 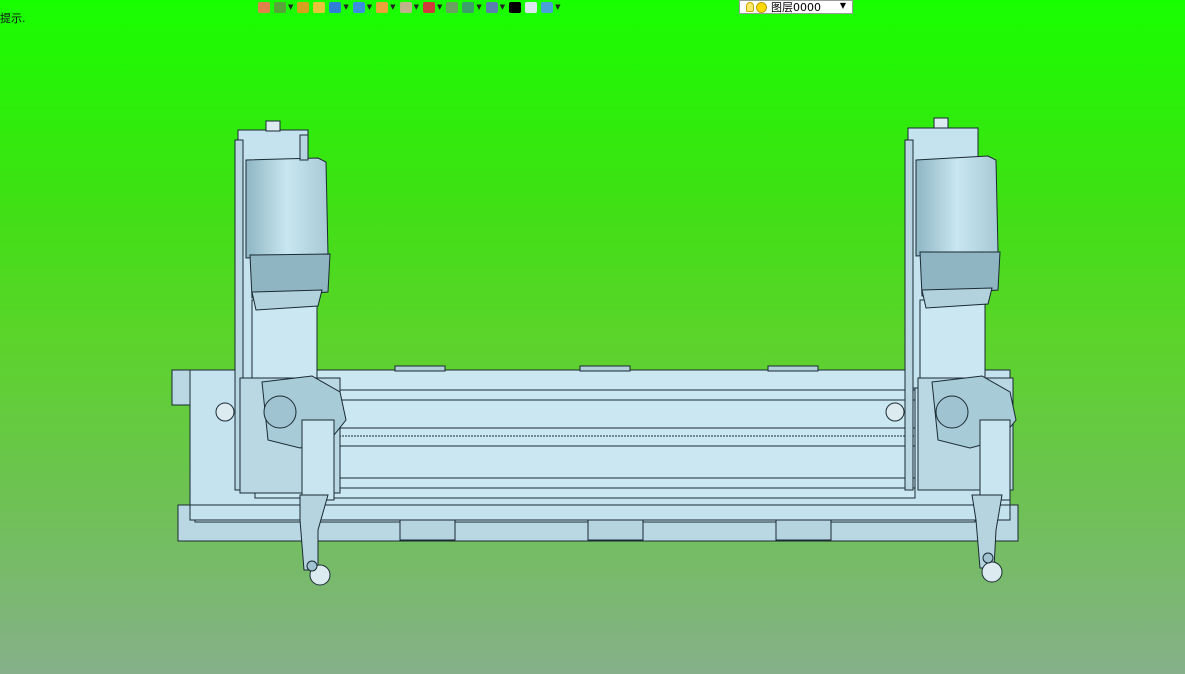 What do you see at coordinates (585, 432) in the screenshot?
I see `main-beam` at bounding box center [585, 432].